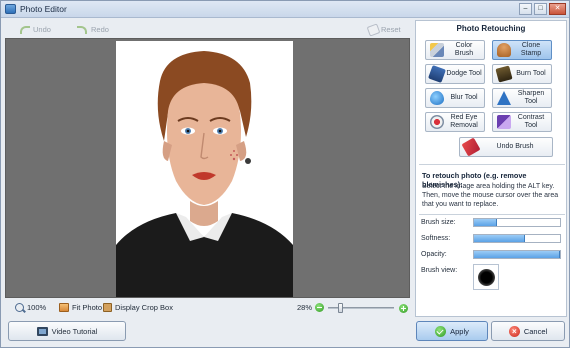  Describe the element at coordinates (82, 29) in the screenshot. I see `redo-icon` at that location.